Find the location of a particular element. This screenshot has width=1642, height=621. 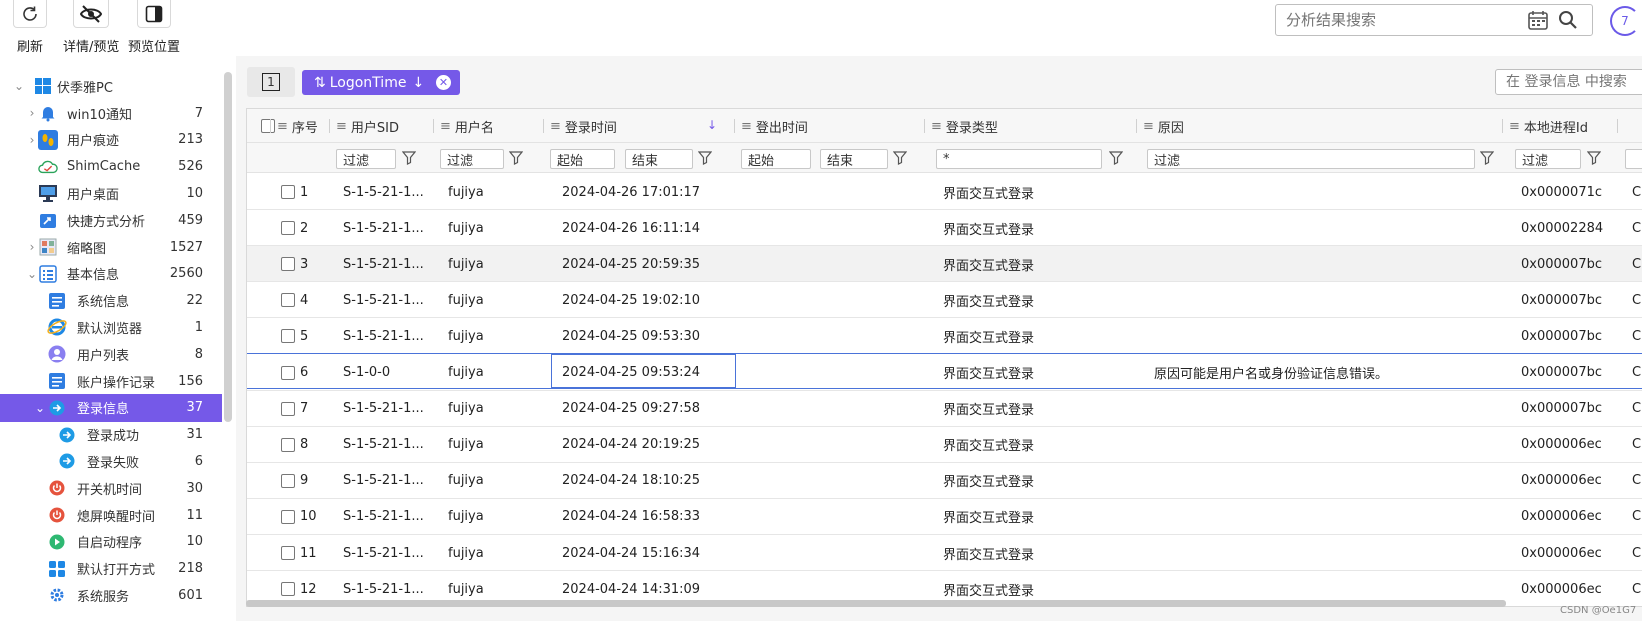

column-header: ≡ 用户名 is located at coordinates (467, 126).